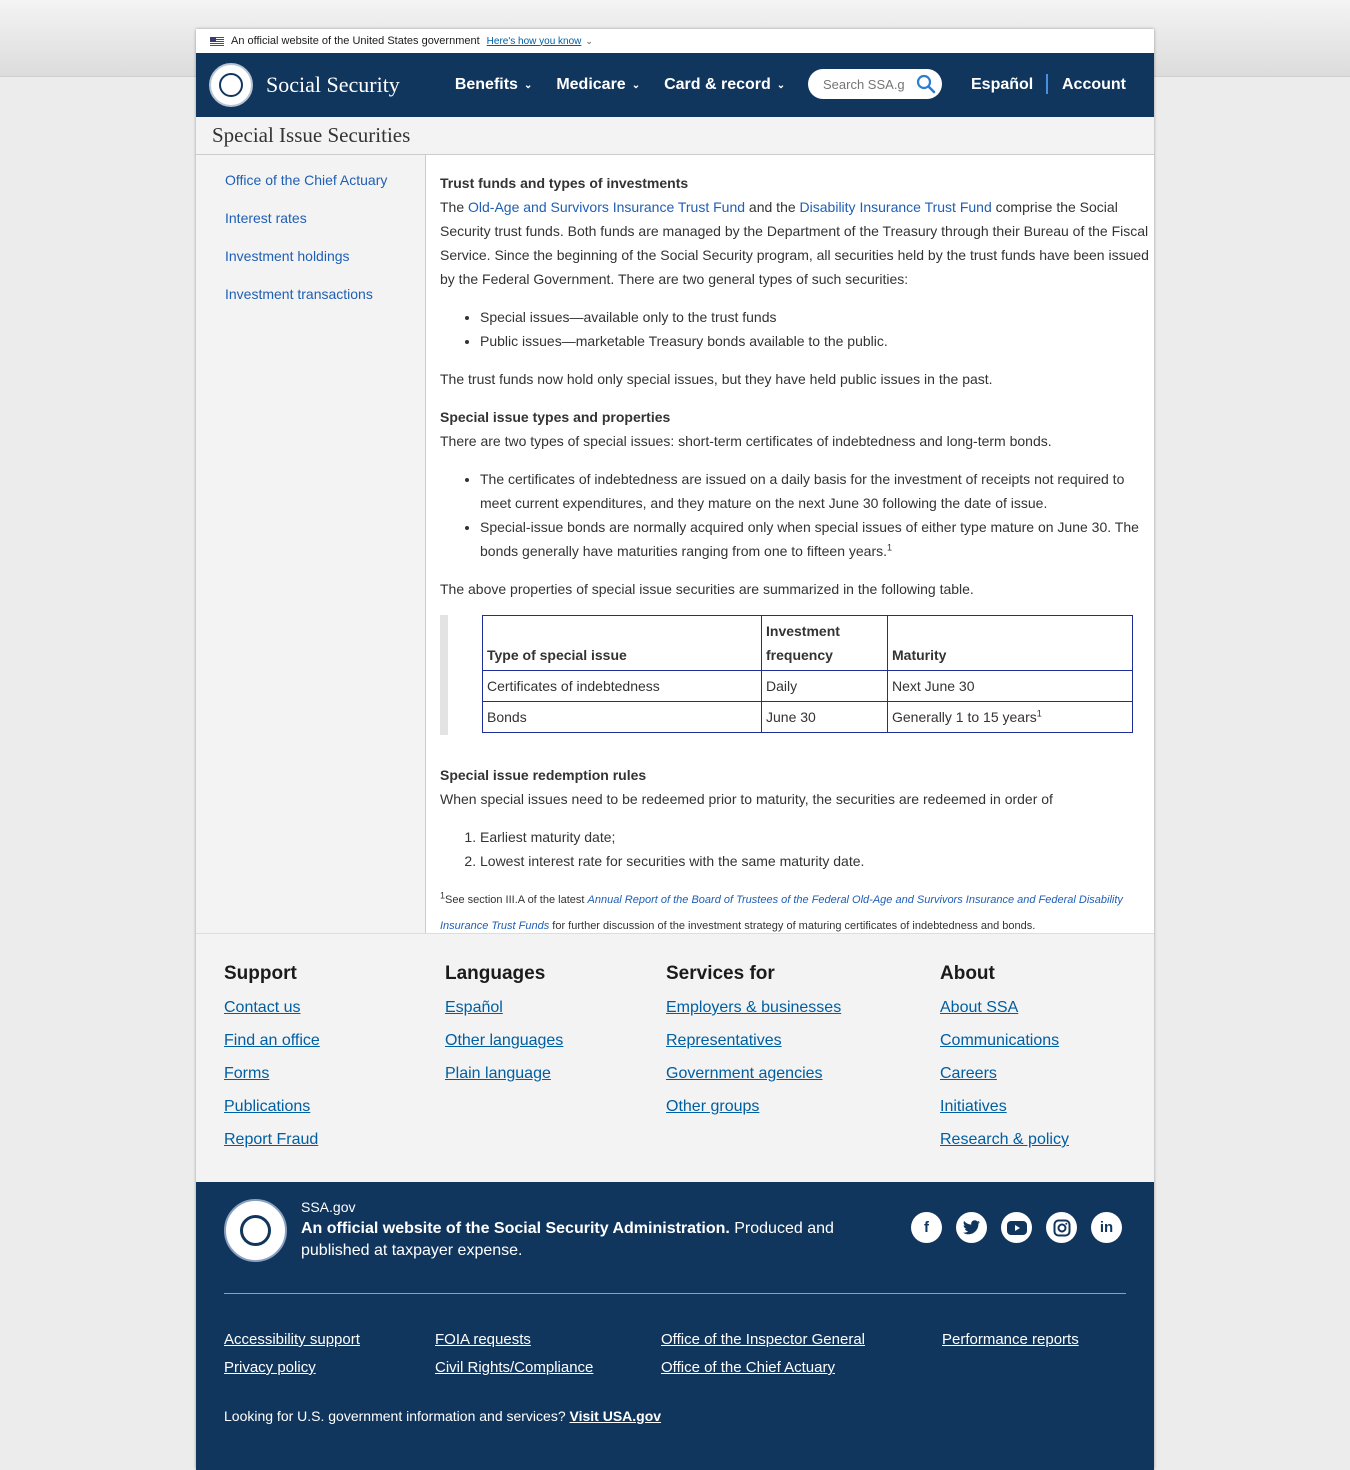 The height and width of the screenshot is (1470, 1350). What do you see at coordinates (815, 837) in the screenshot?
I see `list-item: Earliest maturity date;` at bounding box center [815, 837].